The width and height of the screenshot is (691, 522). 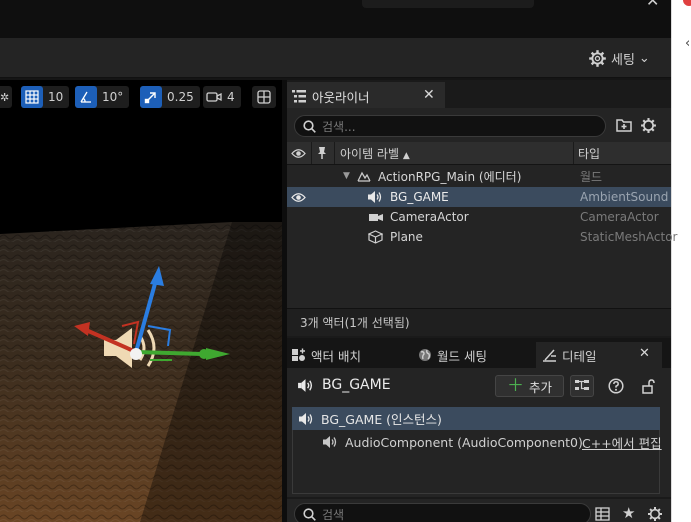 What do you see at coordinates (450, 176) in the screenshot?
I see `row-name: ActionRPG_Main (에디터)` at bounding box center [450, 176].